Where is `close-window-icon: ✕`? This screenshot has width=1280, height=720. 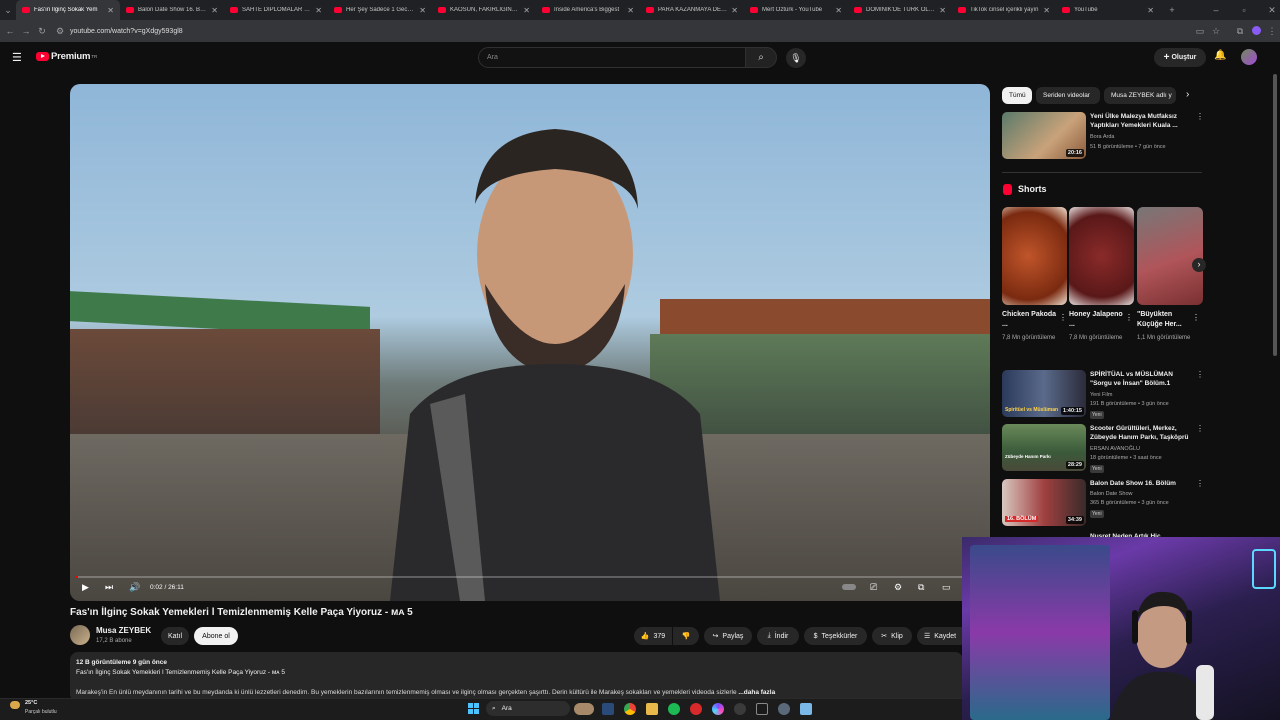
close-window-icon: ✕ is located at coordinates (1272, 10).